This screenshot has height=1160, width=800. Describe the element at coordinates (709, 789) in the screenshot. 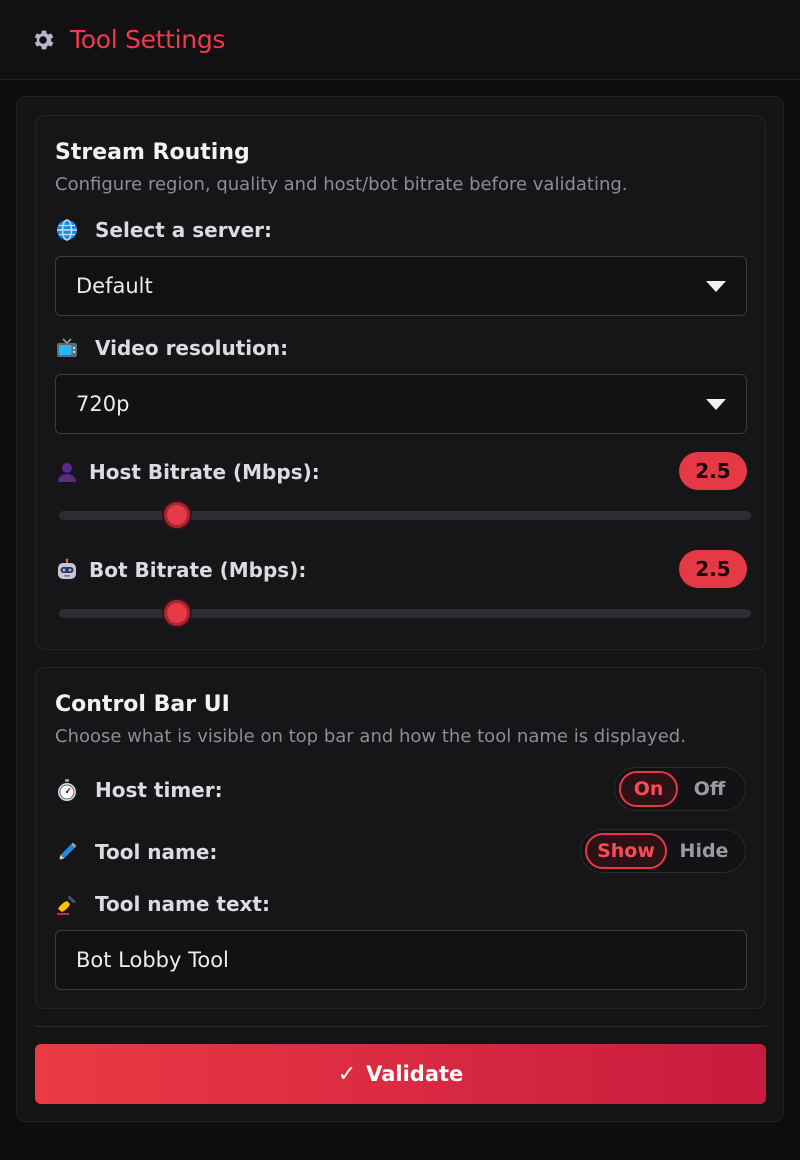

I see `host-timer-off-option: Off` at that location.